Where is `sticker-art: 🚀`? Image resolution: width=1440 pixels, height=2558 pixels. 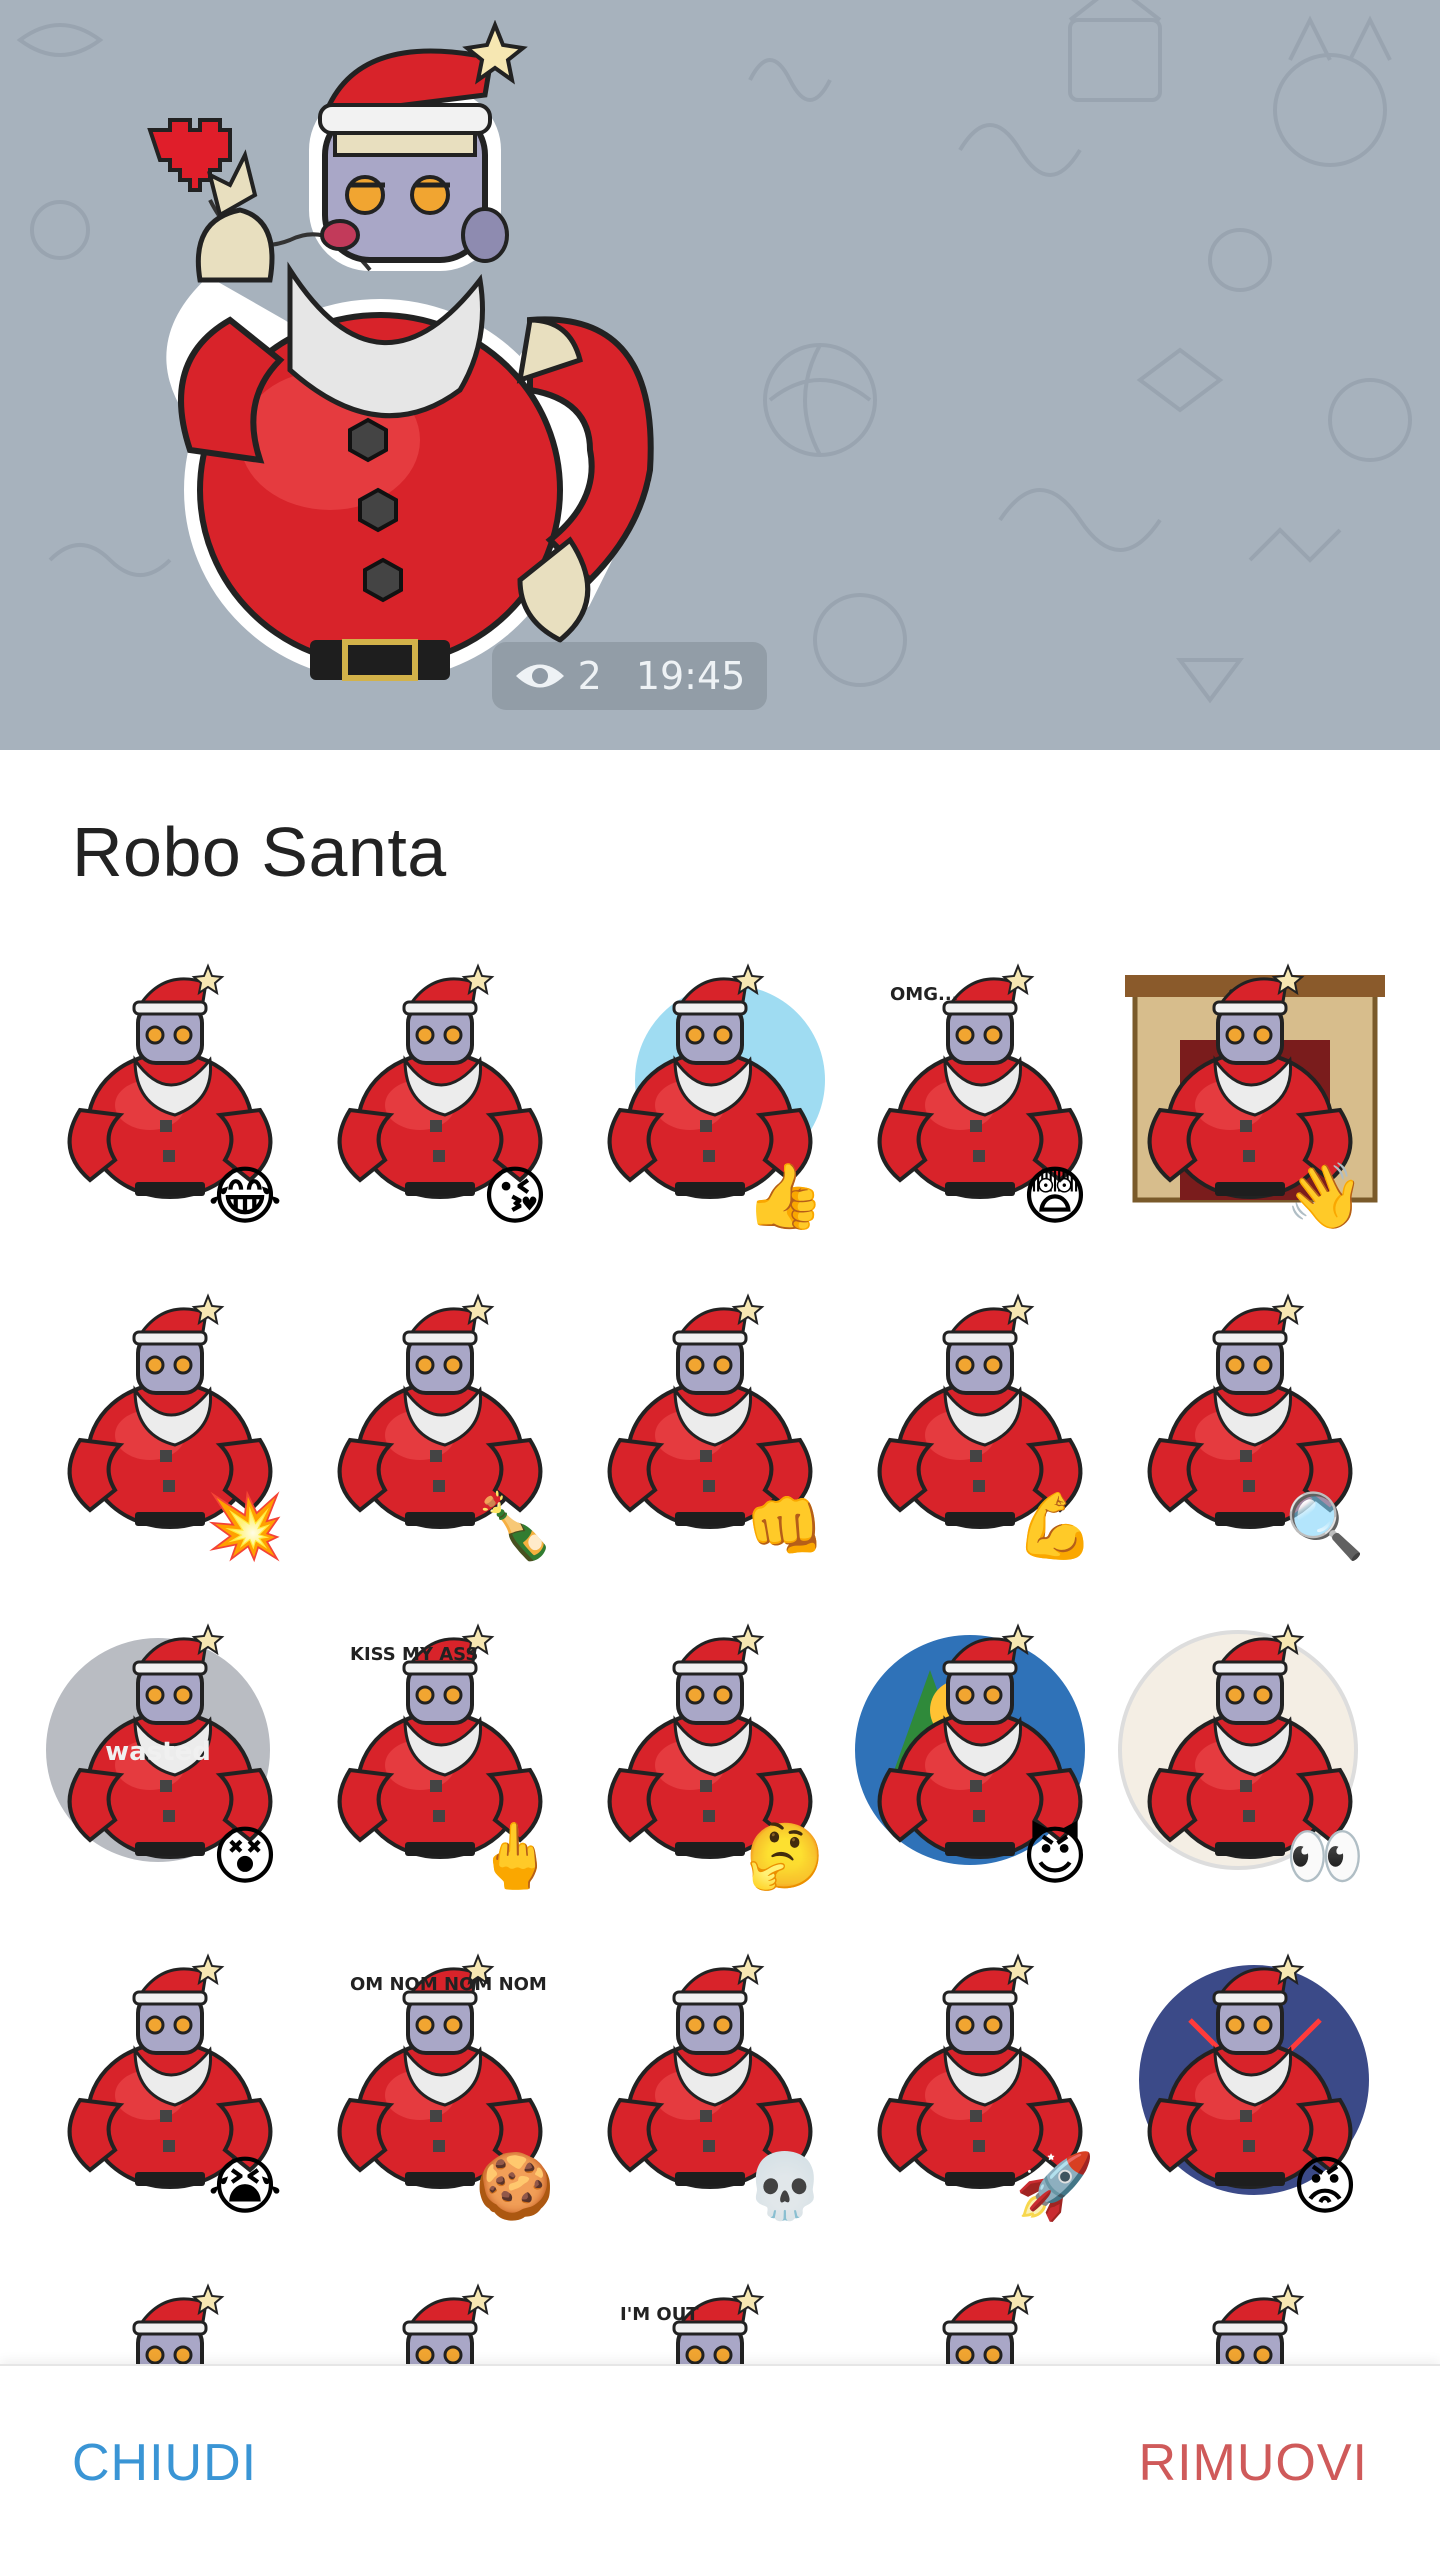 sticker-art: 🚀 is located at coordinates (986, 2088).